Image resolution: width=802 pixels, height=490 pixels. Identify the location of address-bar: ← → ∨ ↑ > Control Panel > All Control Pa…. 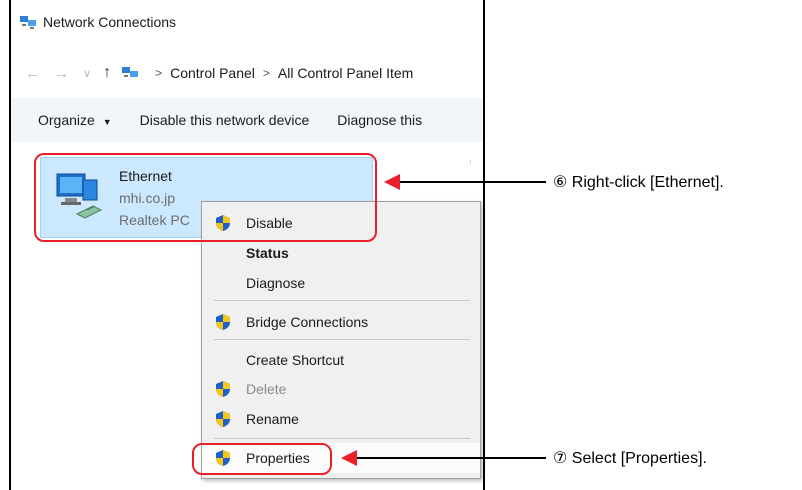
(247, 73).